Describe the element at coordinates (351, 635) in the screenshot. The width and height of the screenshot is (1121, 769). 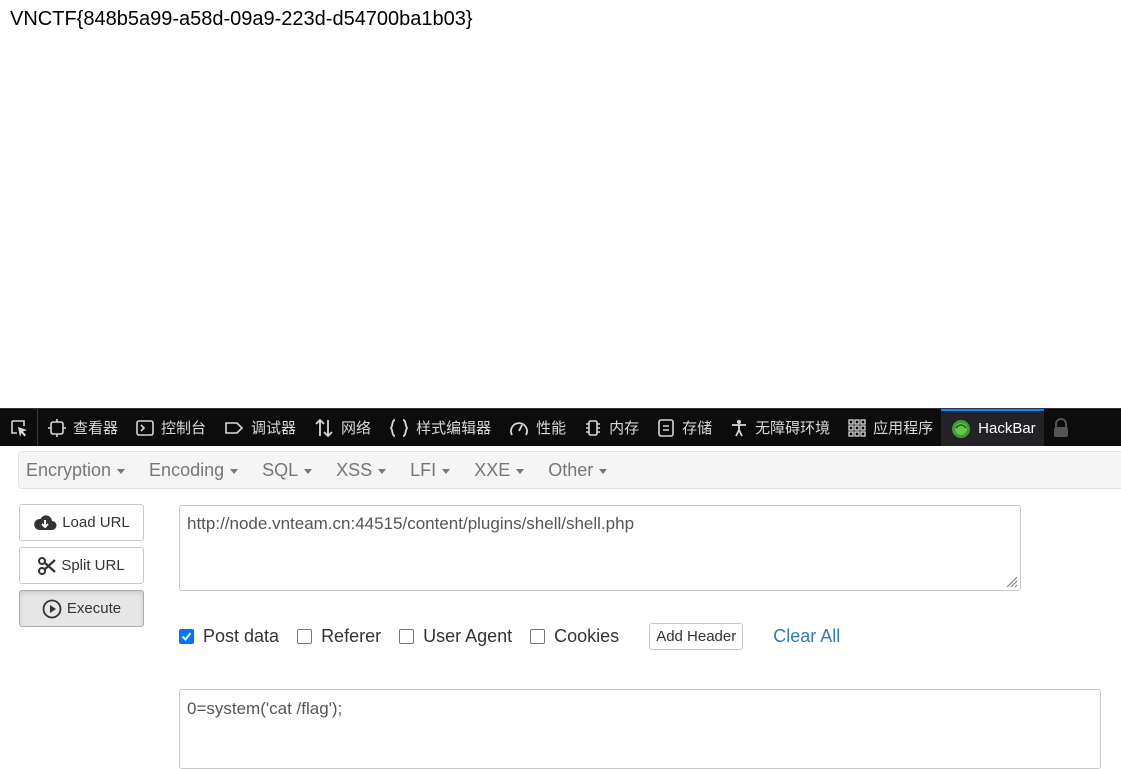
I see `referer-label: Referer` at that location.